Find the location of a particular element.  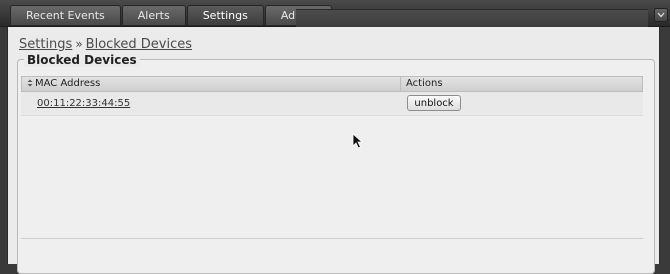

mac-address-link: 00:11:22:33:44:55 is located at coordinates (83, 103).